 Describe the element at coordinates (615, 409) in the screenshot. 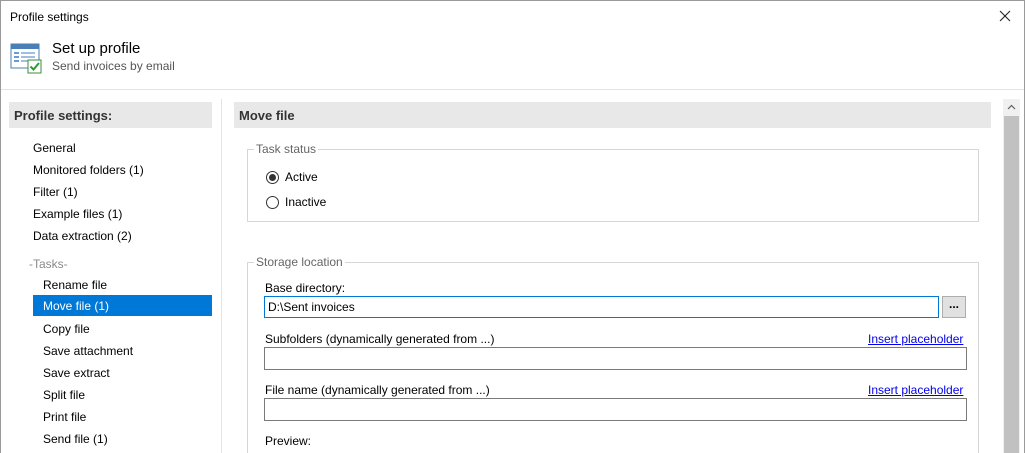

I see `file-name-input` at that location.